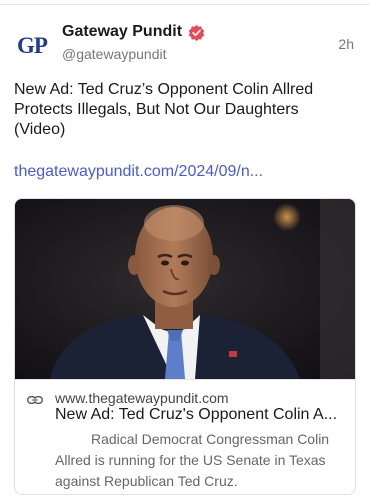  Describe the element at coordinates (142, 398) in the screenshot. I see `card-domain: www.thegatewaypundit.com` at that location.